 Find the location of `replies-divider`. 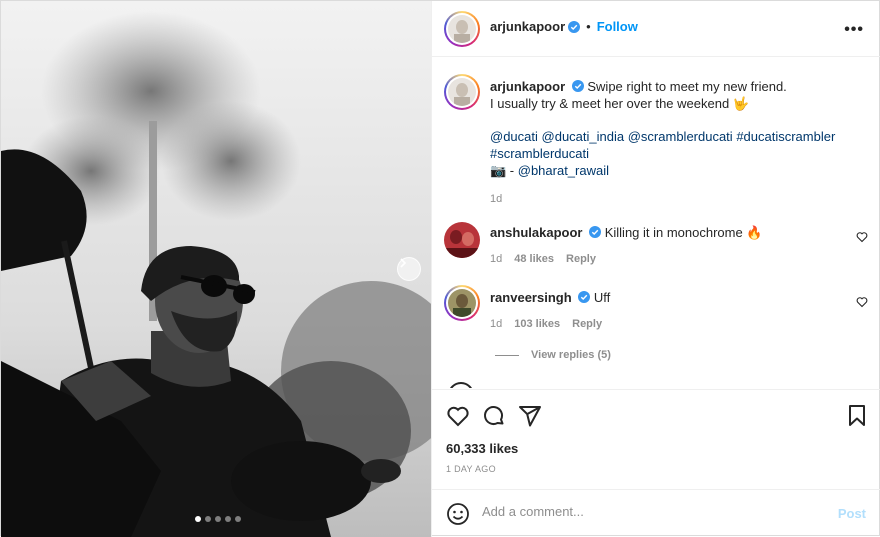

replies-divider is located at coordinates (507, 355).